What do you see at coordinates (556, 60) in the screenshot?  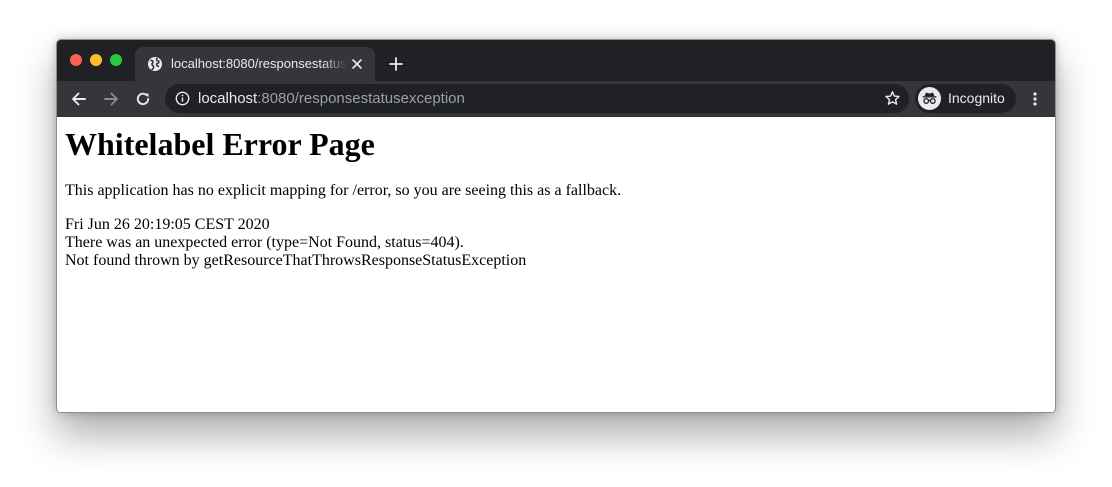 I see `tab-strip: localhost:8080/responsestatusexception` at bounding box center [556, 60].